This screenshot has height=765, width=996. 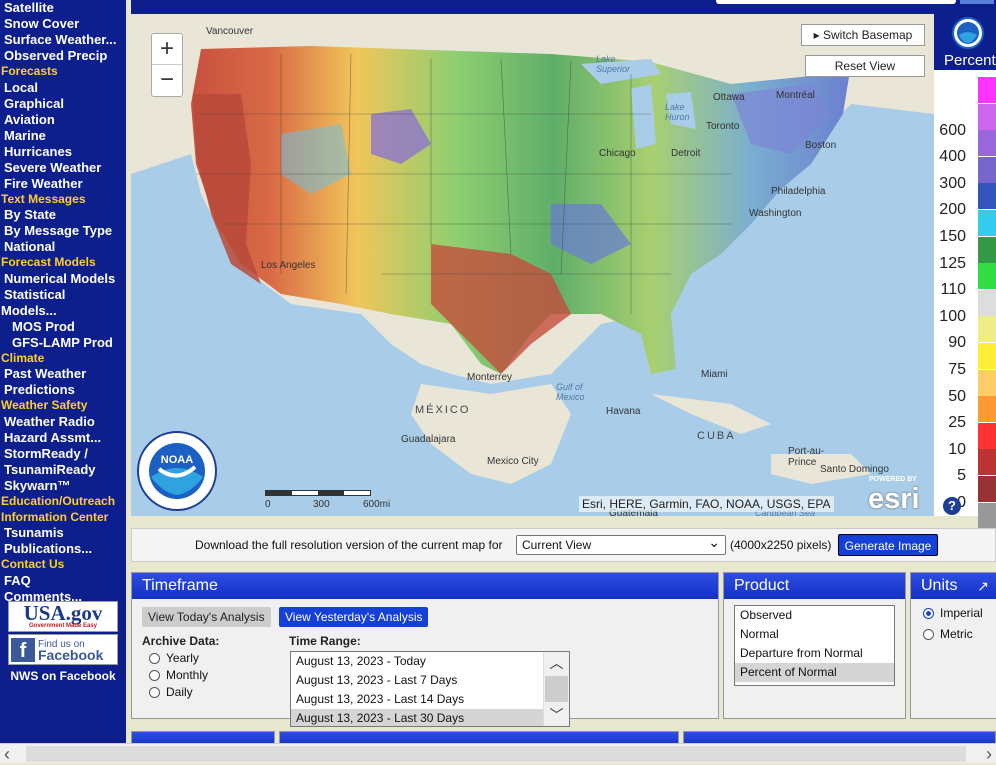 What do you see at coordinates (63, 263) in the screenshot?
I see `nav-section: Forecast Models` at bounding box center [63, 263].